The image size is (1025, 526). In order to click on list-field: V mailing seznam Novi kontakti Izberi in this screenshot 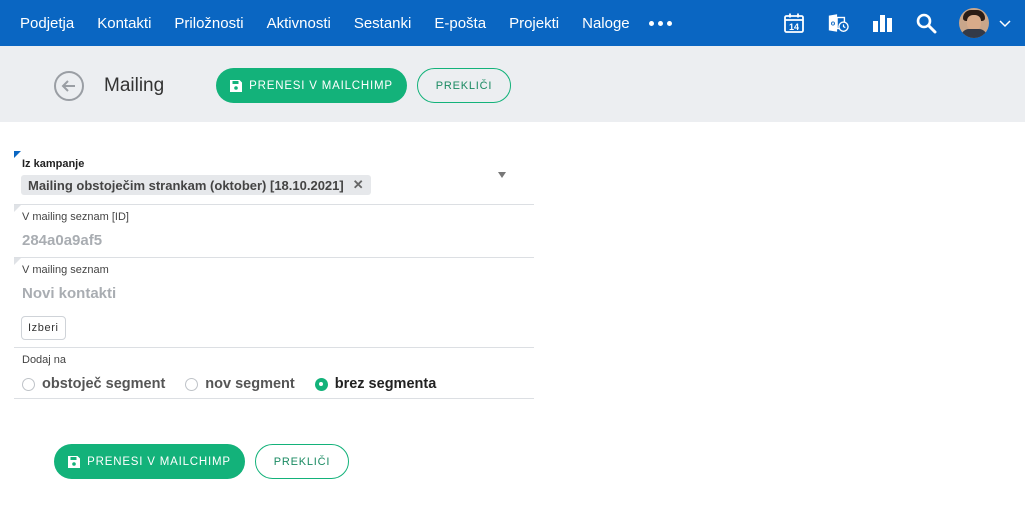, I will do `click(274, 303)`.